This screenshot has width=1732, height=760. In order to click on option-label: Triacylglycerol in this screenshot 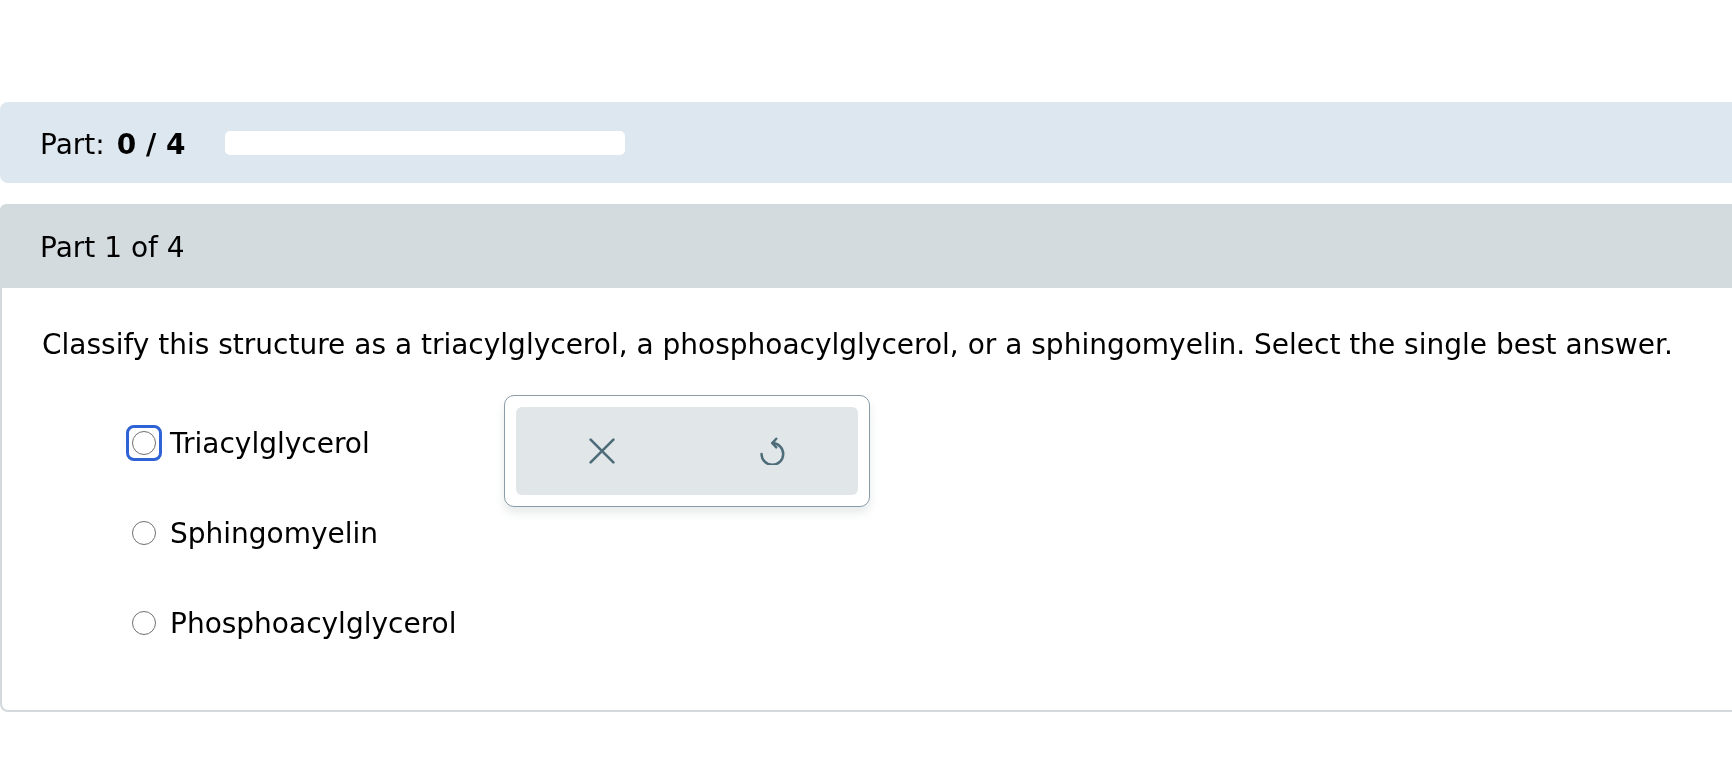, I will do `click(270, 443)`.